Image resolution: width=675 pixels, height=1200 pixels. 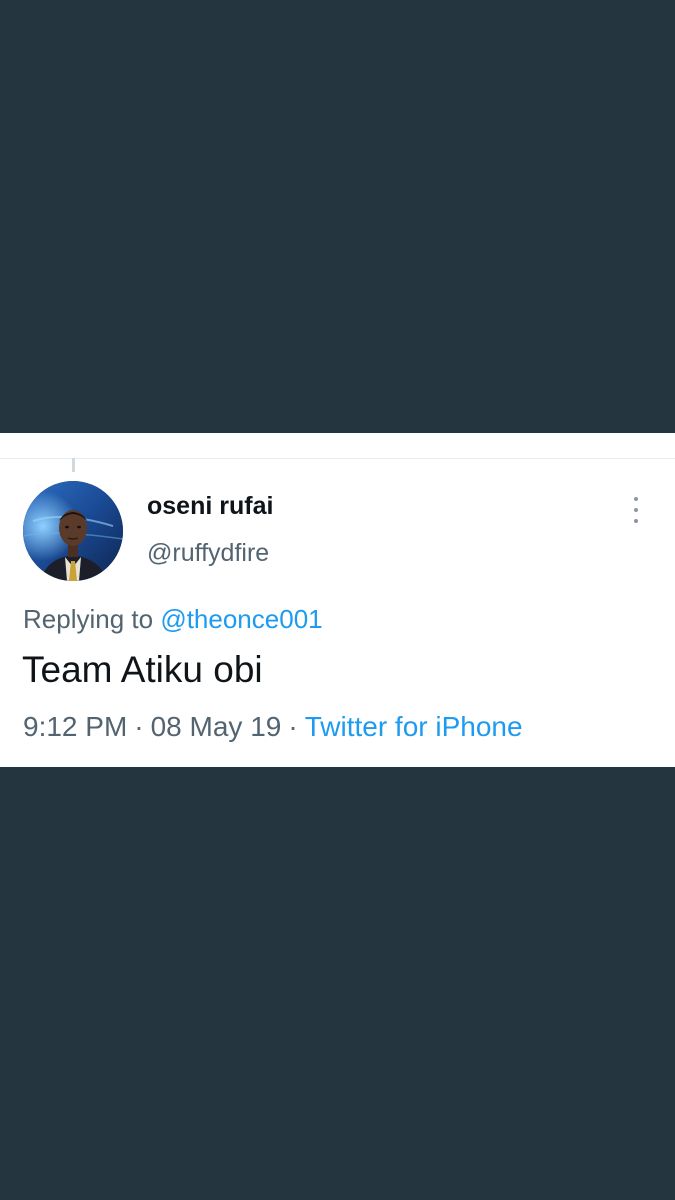 I want to click on replying-to-label: Replying to, so click(x=92, y=619).